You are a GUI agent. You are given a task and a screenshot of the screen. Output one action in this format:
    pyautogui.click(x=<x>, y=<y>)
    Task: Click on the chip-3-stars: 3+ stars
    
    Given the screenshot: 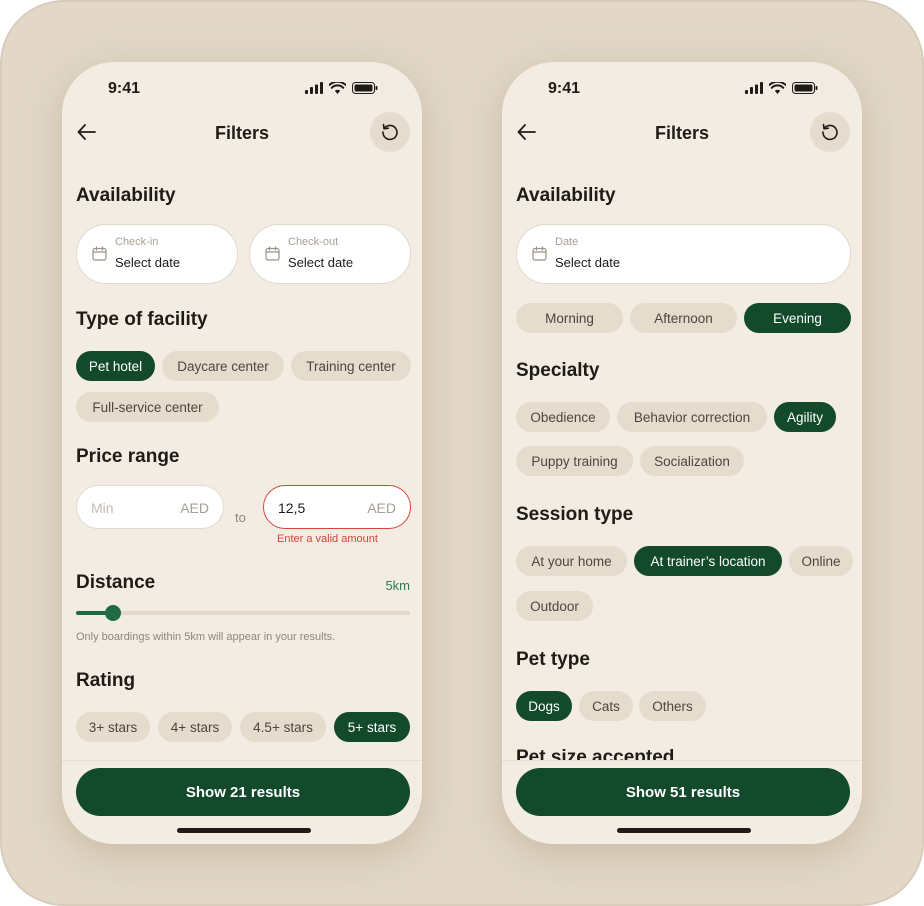 What is the action you would take?
    pyautogui.click(x=113, y=727)
    